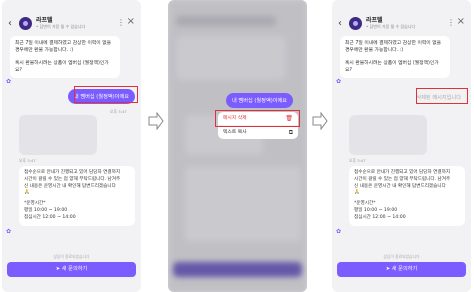 Image resolution: width=474 pixels, height=292 pixels. What do you see at coordinates (235, 132) in the screenshot?
I see `copy-text-label: 텍스트 복사` at bounding box center [235, 132].